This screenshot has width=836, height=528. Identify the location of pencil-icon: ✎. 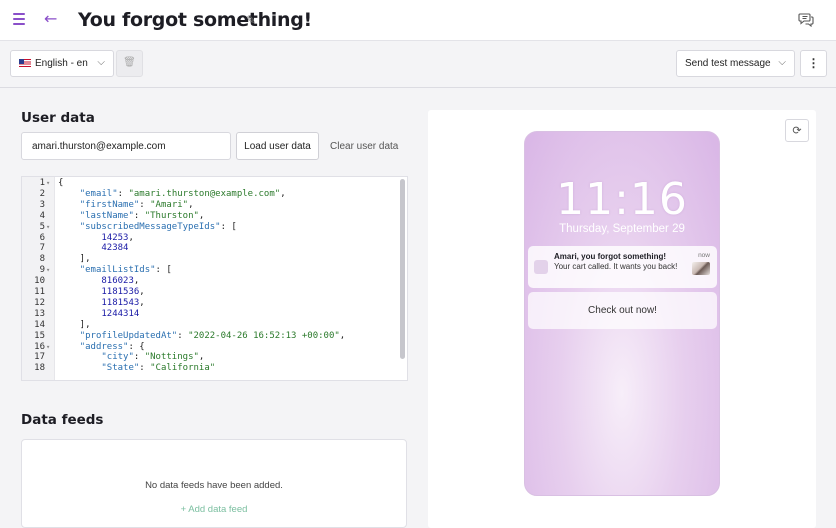
(251, 20).